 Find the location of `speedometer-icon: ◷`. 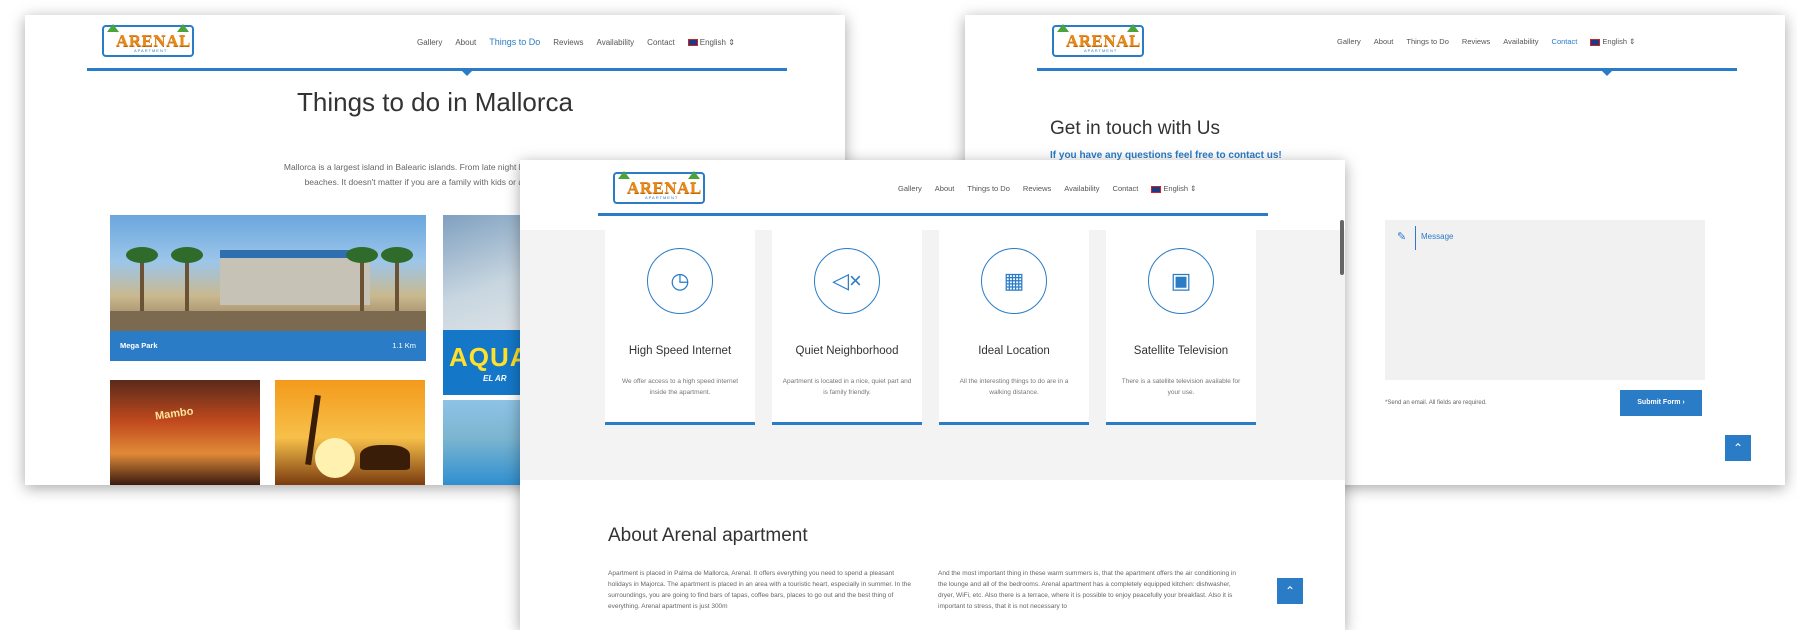

speedometer-icon: ◷ is located at coordinates (680, 281).